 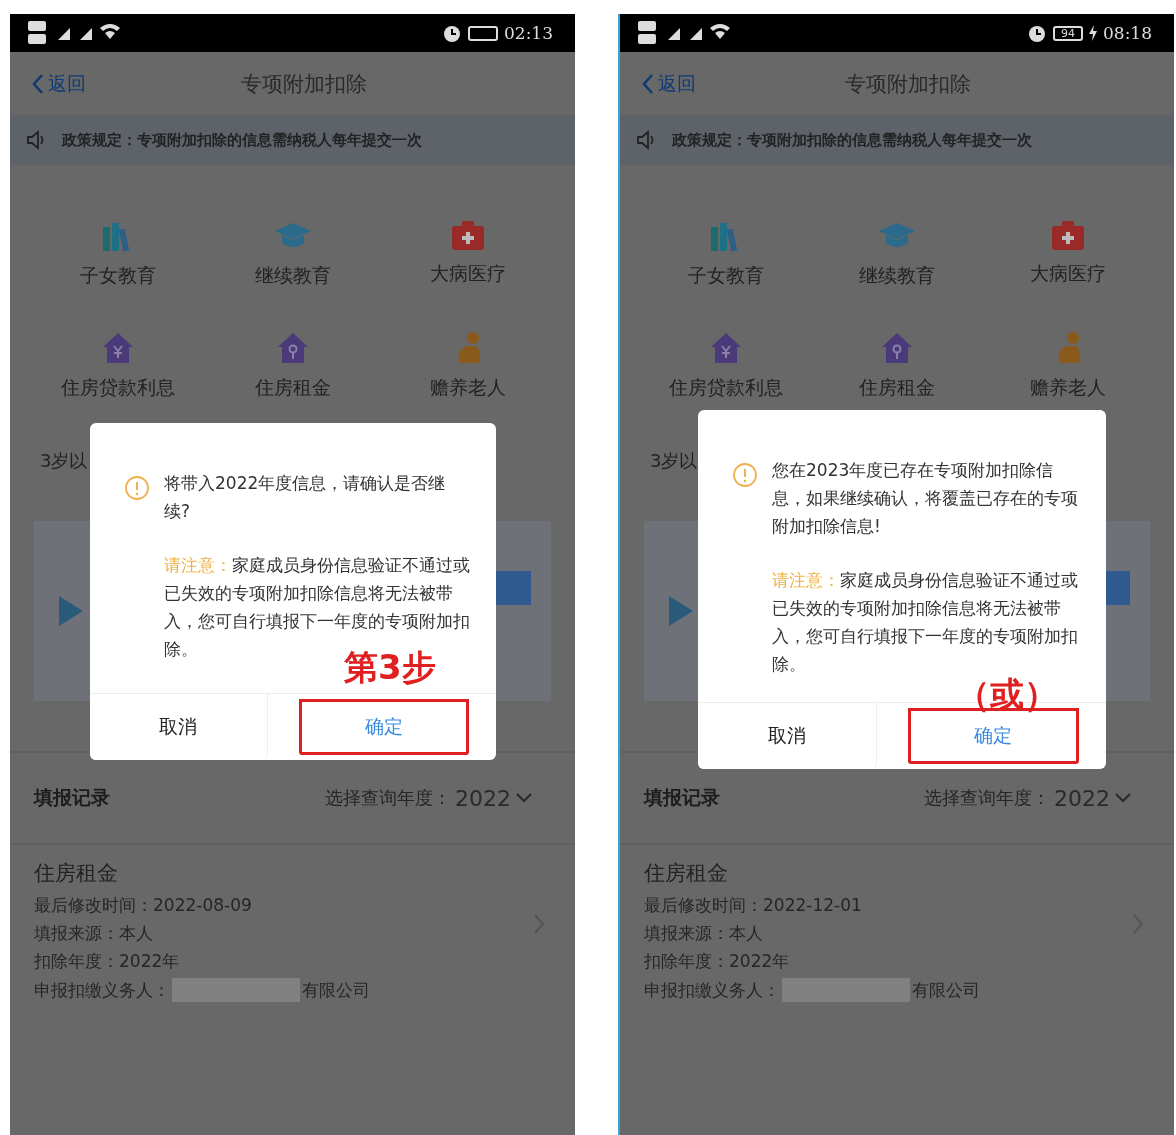 I want to click on house-icon, so click(x=897, y=348).